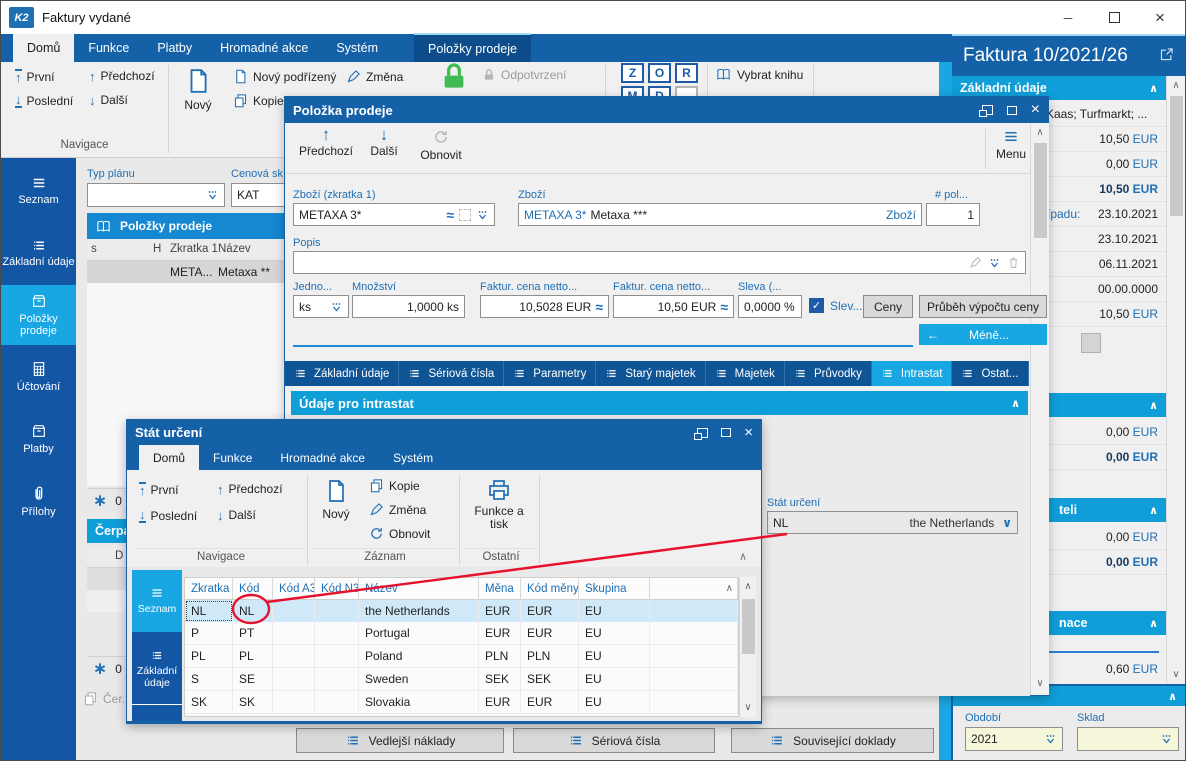 This screenshot has height=761, width=1186. I want to click on tab-pruvodky: Průvodky, so click(828, 373).